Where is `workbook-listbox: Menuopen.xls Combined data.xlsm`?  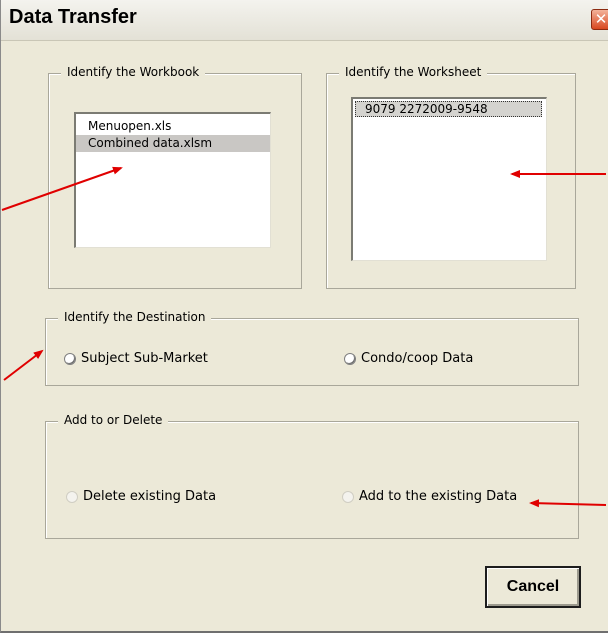 workbook-listbox: Menuopen.xls Combined data.xlsm is located at coordinates (172, 180).